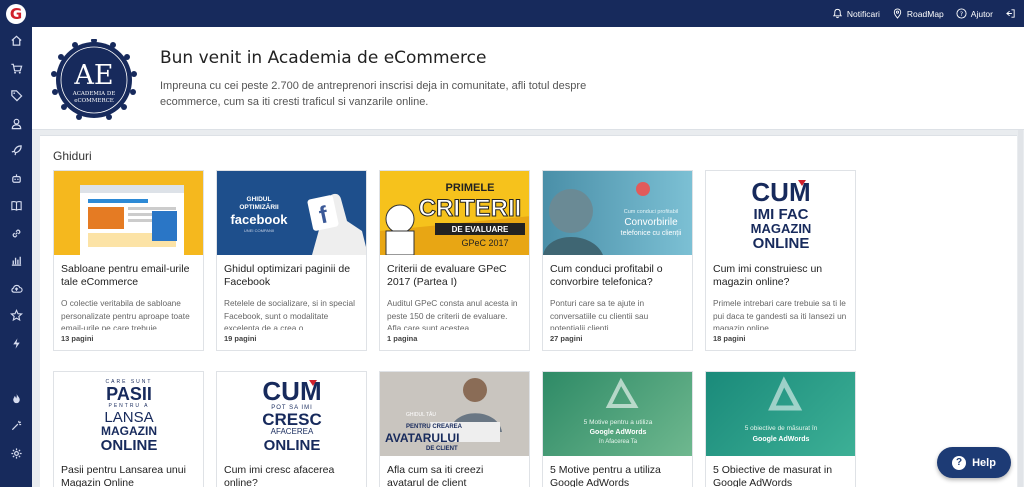 Image resolution: width=1024 pixels, height=487 pixels. I want to click on sidebar, so click(16, 257).